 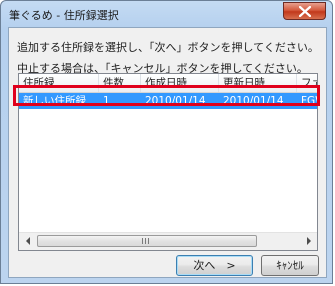 I want to click on scroll-right-button, so click(x=308, y=241).